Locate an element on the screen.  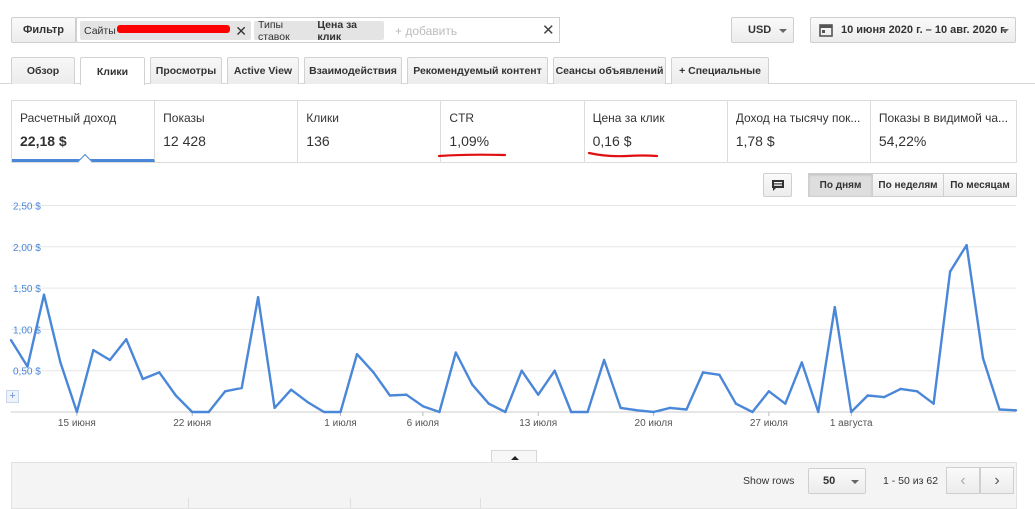
bid-chip-value: Цена за клик is located at coordinates (337, 30).